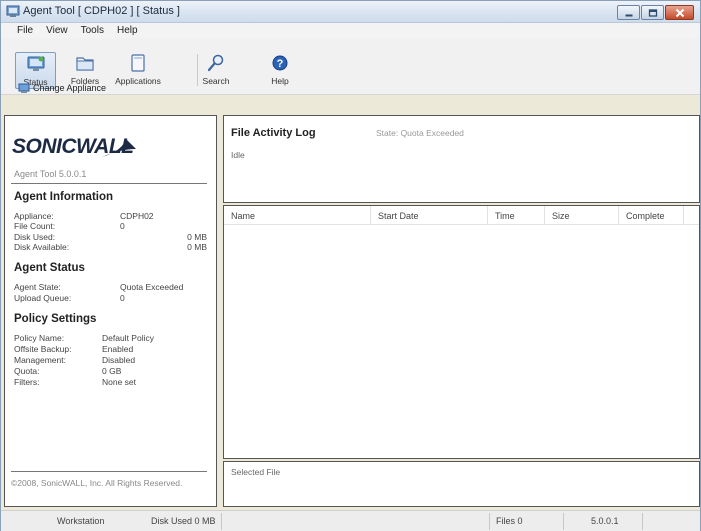 The width and height of the screenshot is (701, 531). I want to click on policy-row-quota: Quota: 0 GB, so click(110, 371).